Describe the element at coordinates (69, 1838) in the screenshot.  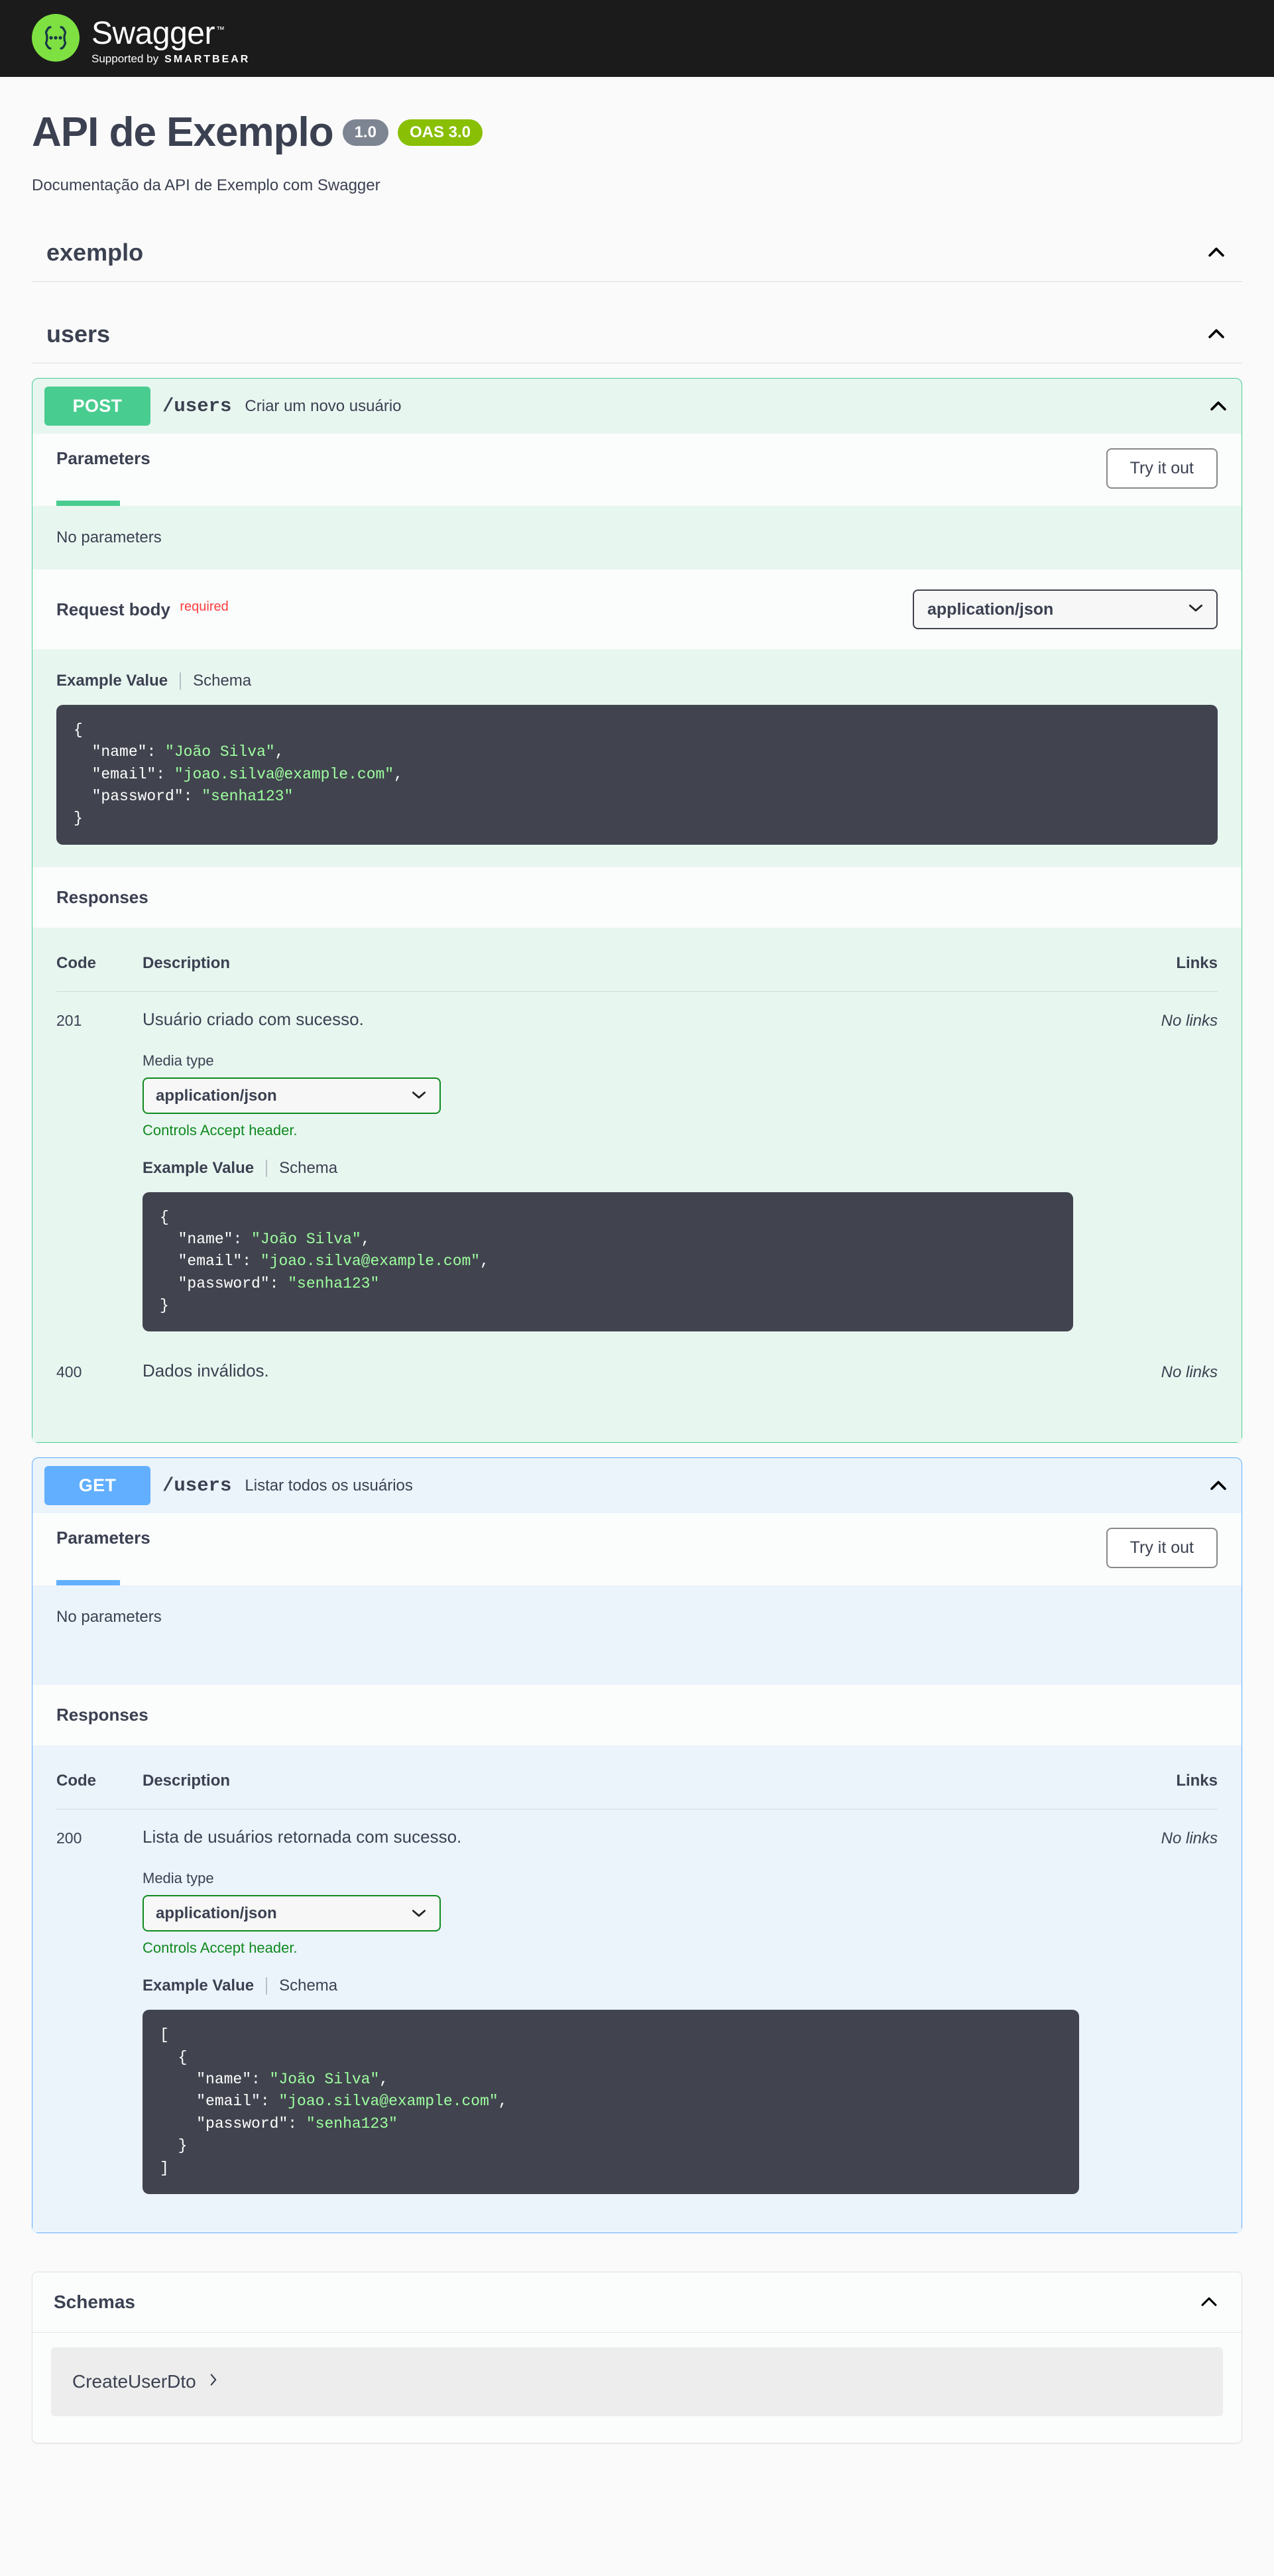
I see `response-code: 200` at that location.